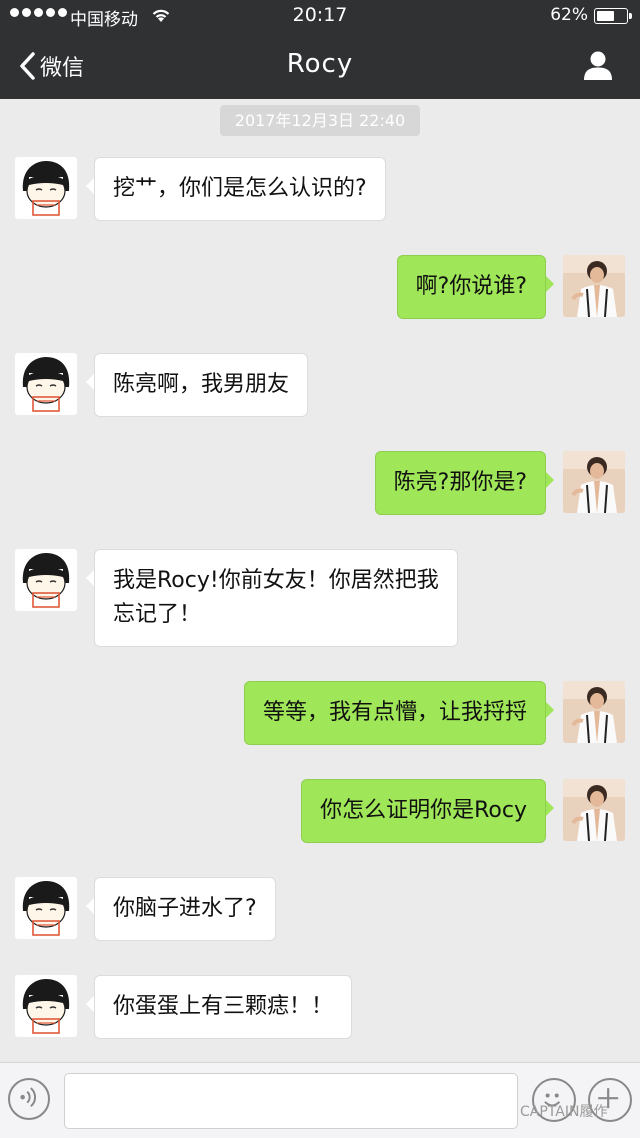 The height and width of the screenshot is (1138, 640). I want to click on battery-icon, so click(613, 16).